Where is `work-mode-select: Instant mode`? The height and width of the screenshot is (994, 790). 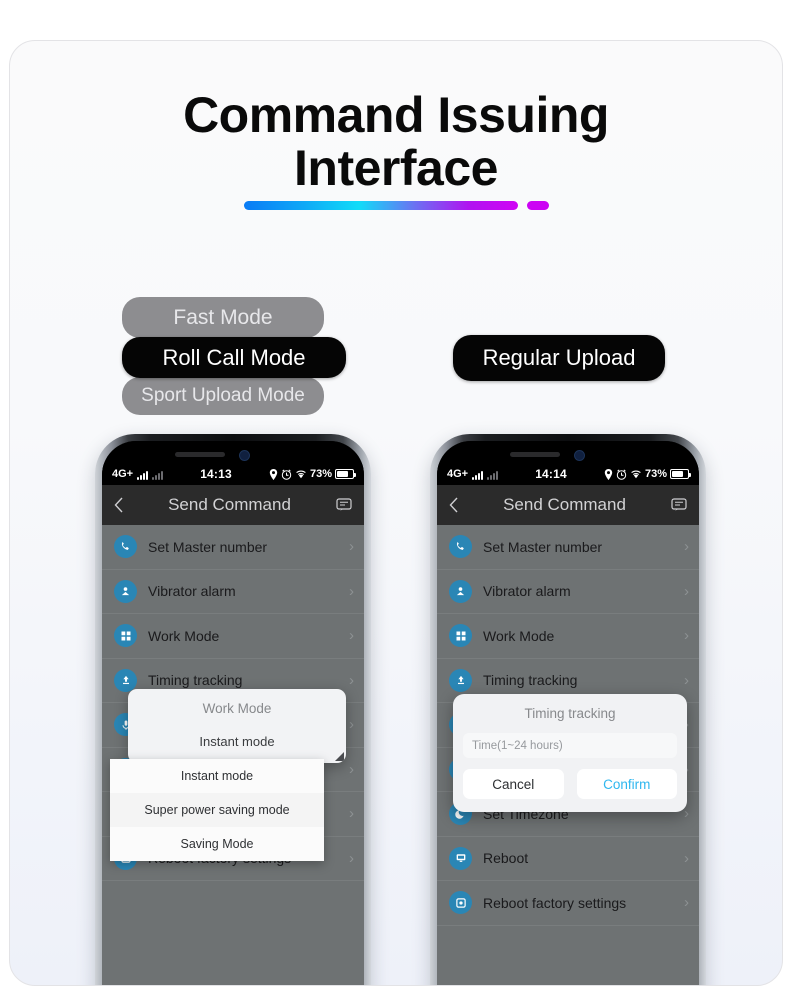
work-mode-select: Instant mode is located at coordinates (237, 744).